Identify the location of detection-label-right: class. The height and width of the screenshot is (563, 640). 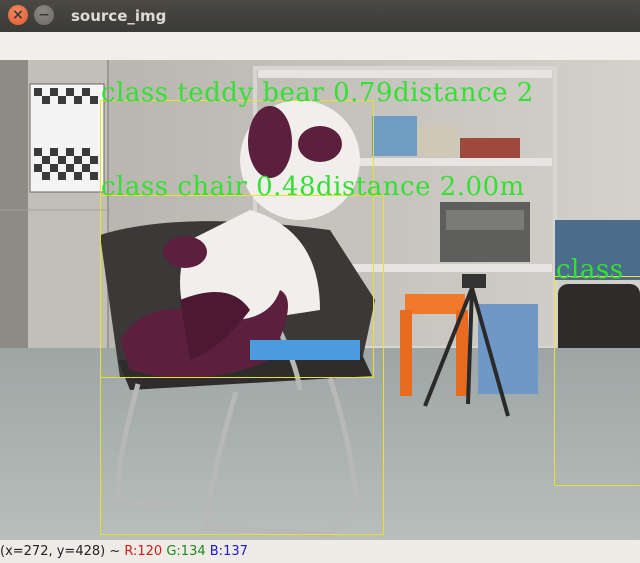
(590, 270).